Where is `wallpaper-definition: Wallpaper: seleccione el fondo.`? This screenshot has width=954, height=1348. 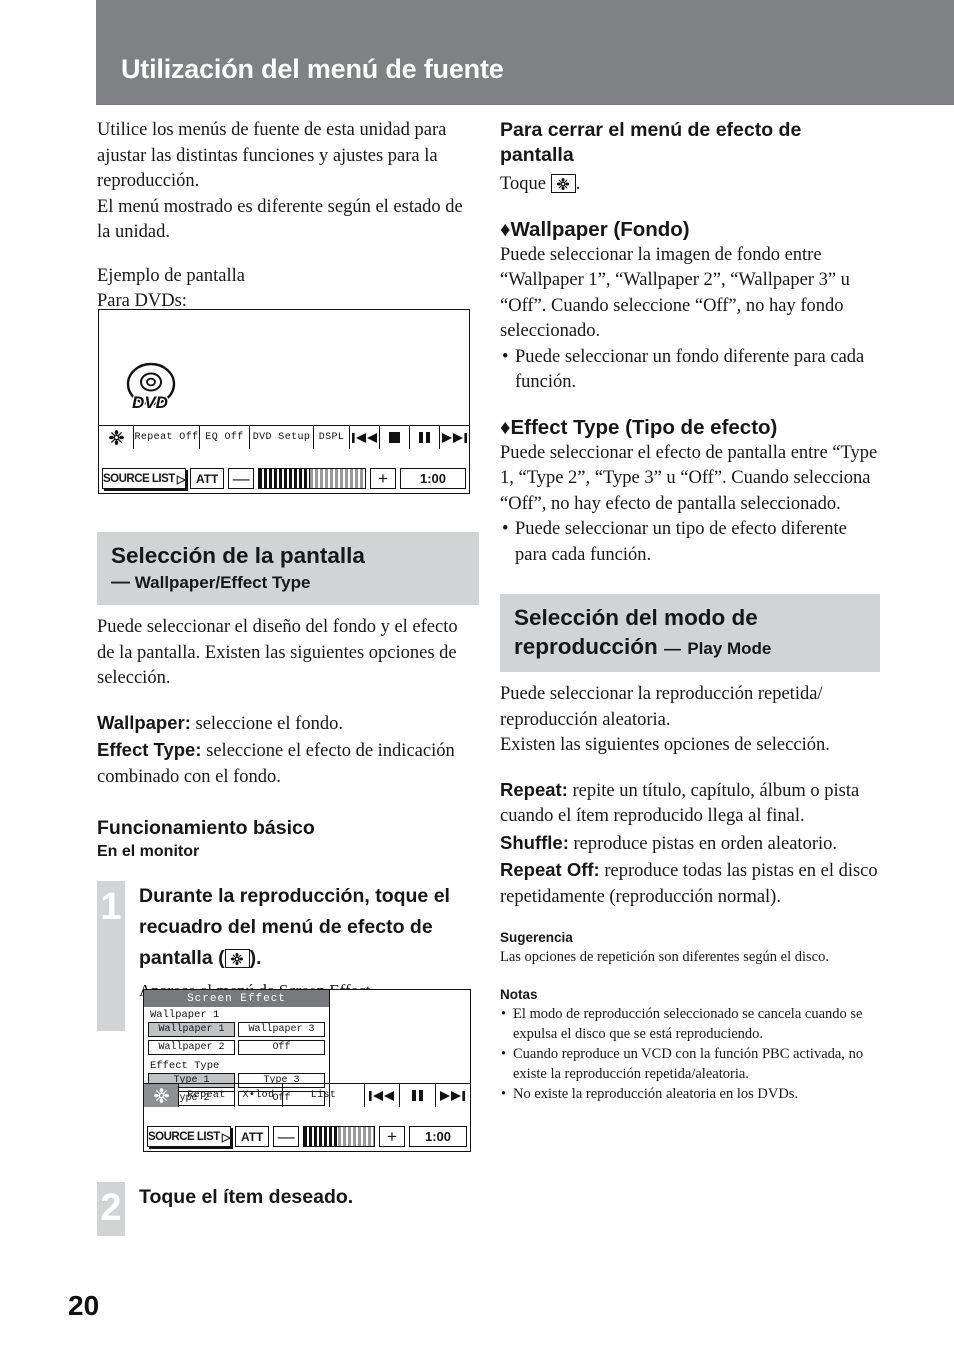 wallpaper-definition: Wallpaper: seleccione el fondo. is located at coordinates (288, 724).